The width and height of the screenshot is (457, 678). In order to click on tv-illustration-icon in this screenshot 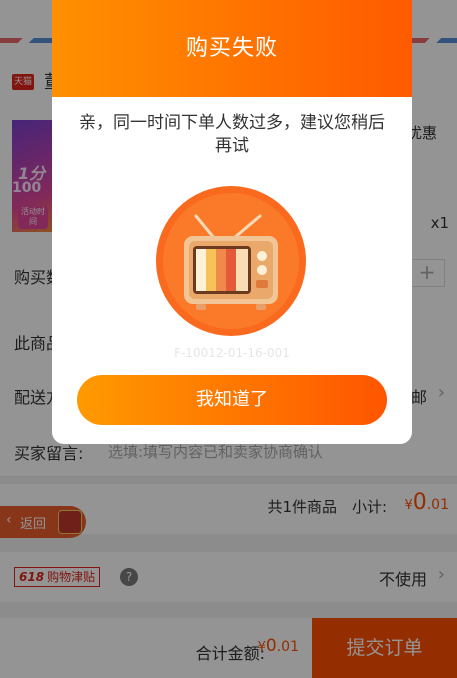, I will do `click(231, 261)`.